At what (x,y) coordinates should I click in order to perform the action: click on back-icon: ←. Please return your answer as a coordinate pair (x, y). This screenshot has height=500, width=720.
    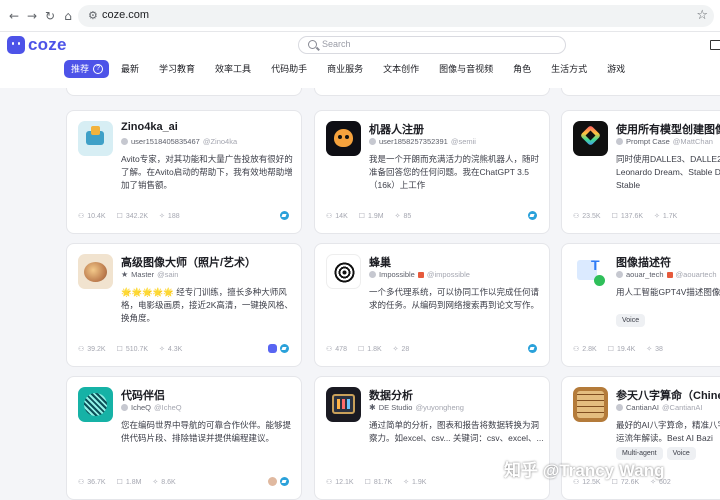
    Looking at the image, I should click on (14, 16).